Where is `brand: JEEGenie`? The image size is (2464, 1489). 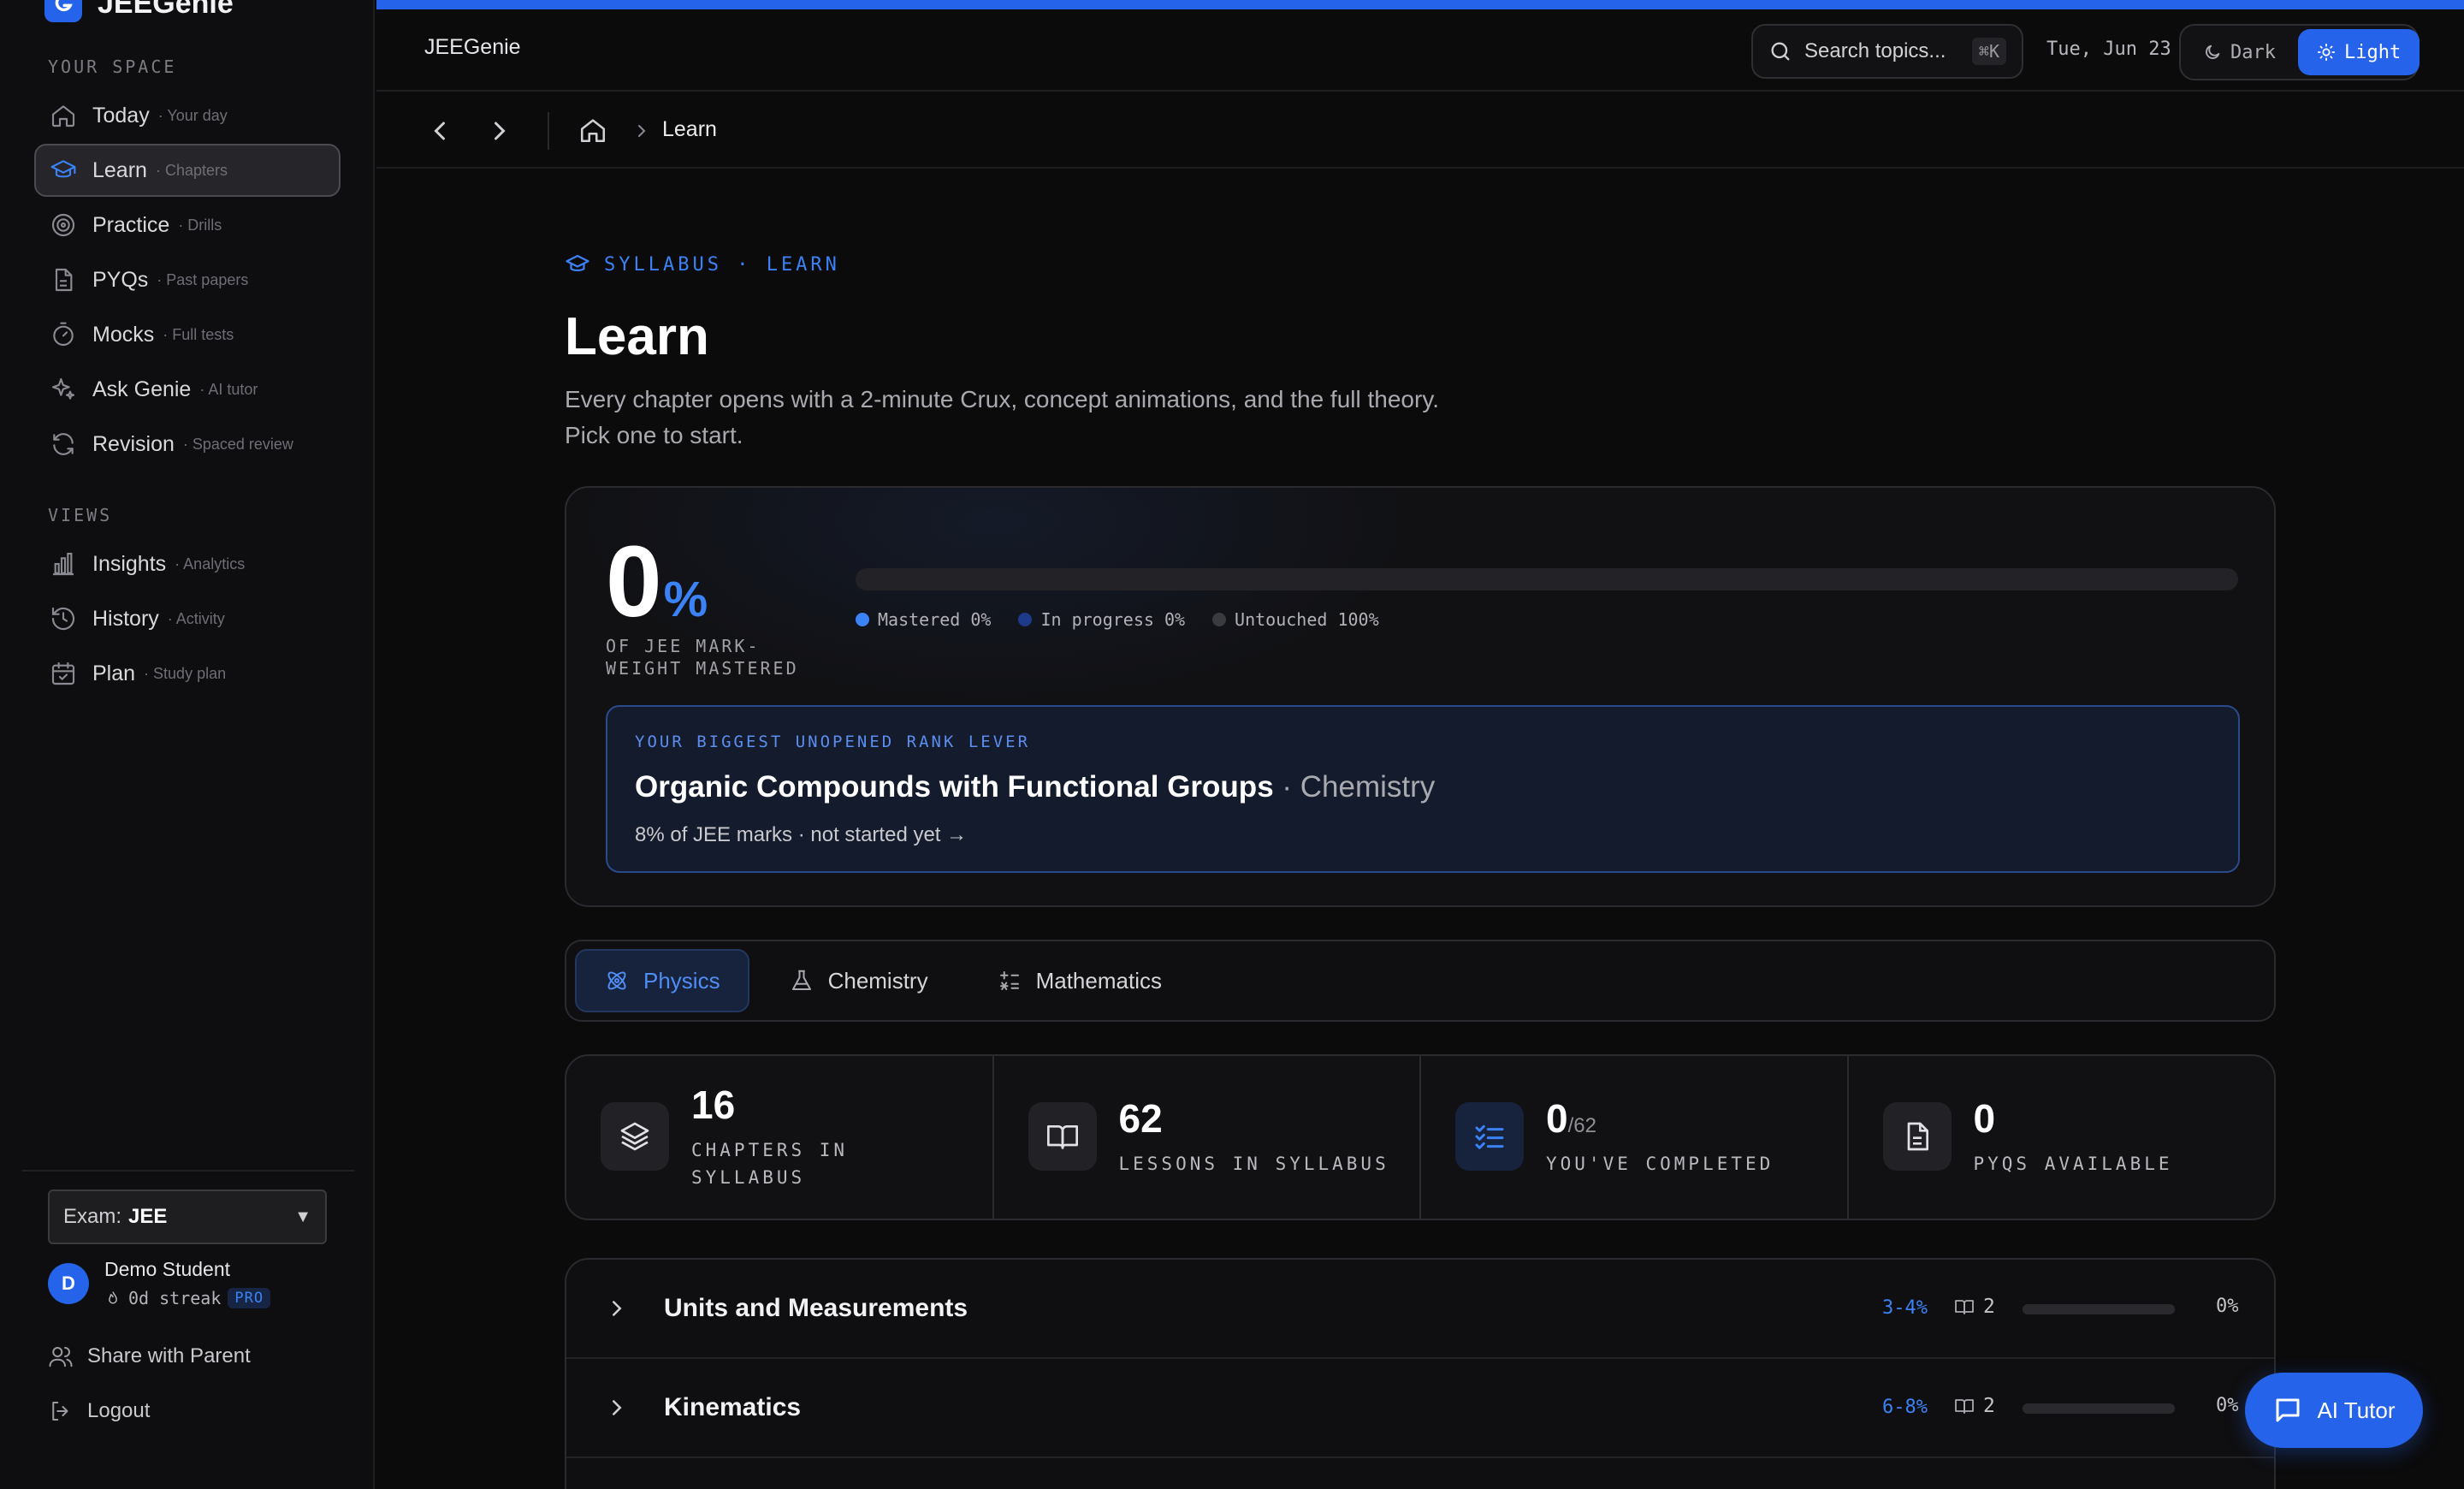
brand: JEEGenie is located at coordinates (139, 12).